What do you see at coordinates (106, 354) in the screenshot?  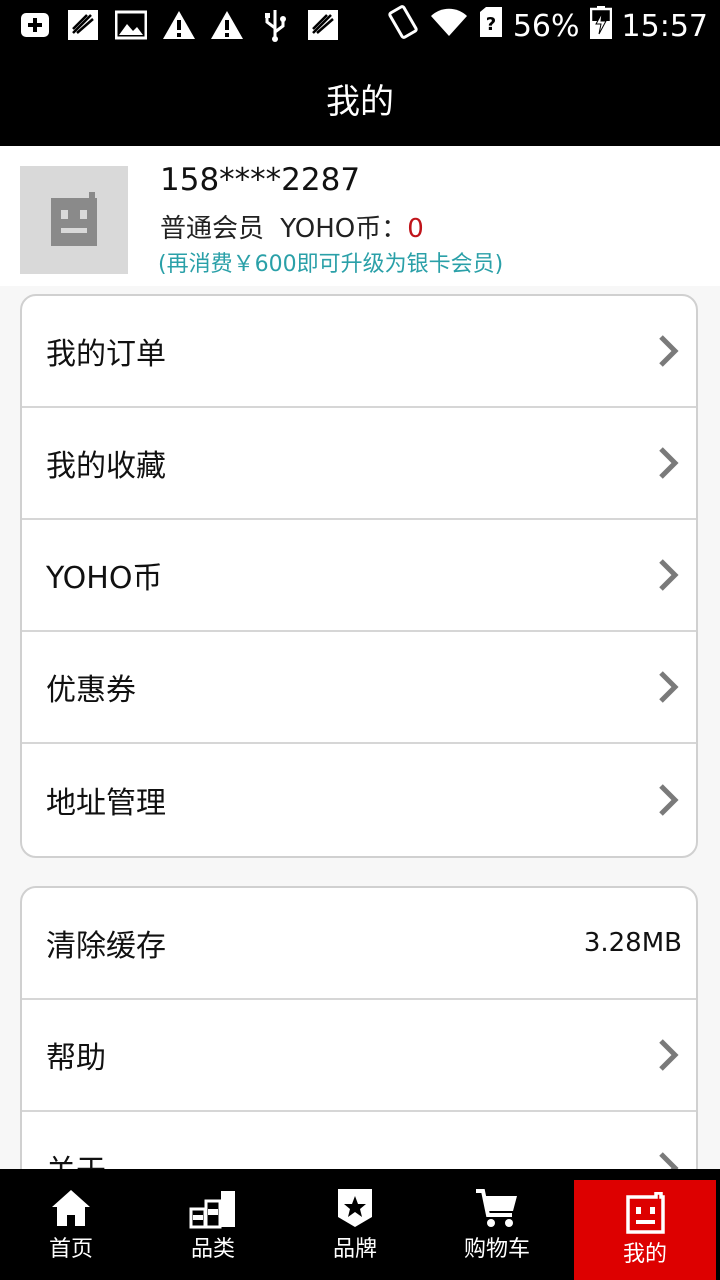 I see `menu-item-label: 我的订单` at bounding box center [106, 354].